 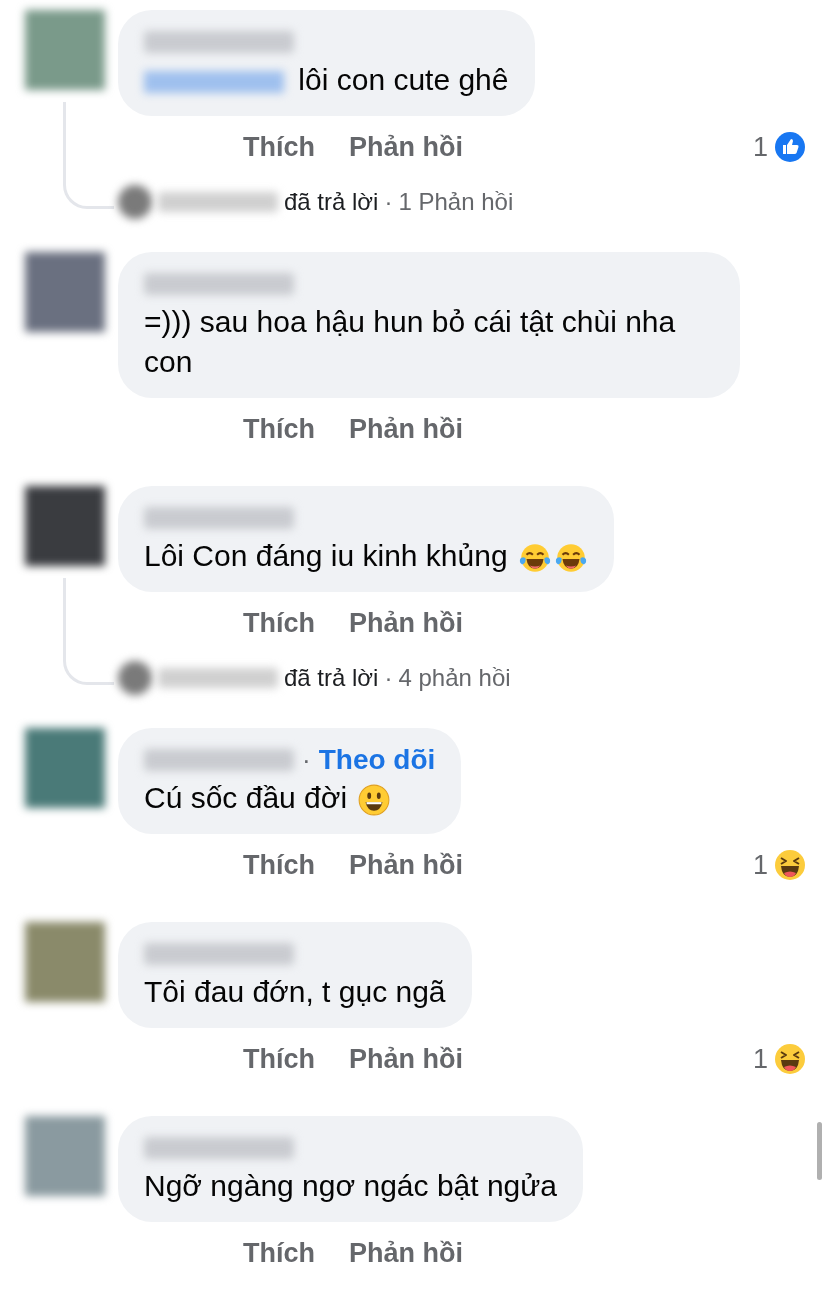 What do you see at coordinates (454, 678) in the screenshot?
I see `reply-count-link: 4 phản hồi` at bounding box center [454, 678].